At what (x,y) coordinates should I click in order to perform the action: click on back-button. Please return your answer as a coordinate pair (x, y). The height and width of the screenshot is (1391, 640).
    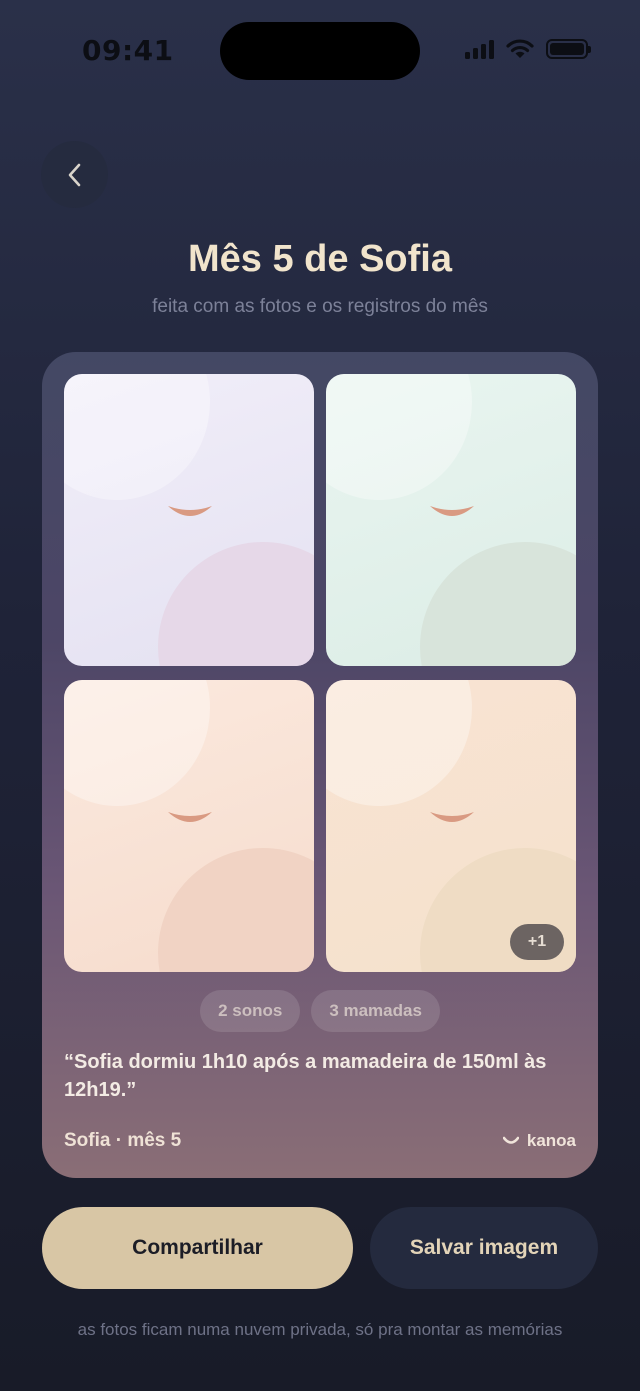
    Looking at the image, I should click on (74, 174).